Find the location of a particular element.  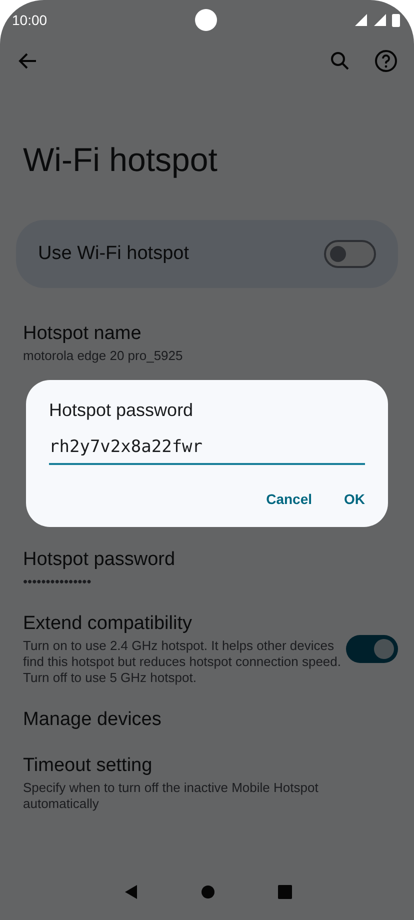

switch-label: Use Wi-Fi hotspot is located at coordinates (114, 254).